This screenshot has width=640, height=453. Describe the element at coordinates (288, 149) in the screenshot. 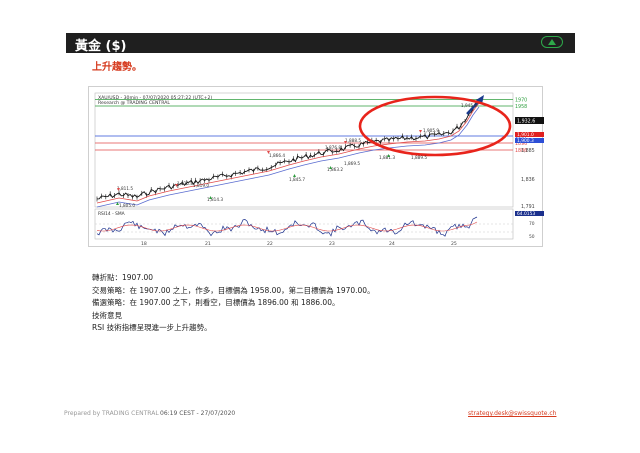

I see `price-line` at that location.